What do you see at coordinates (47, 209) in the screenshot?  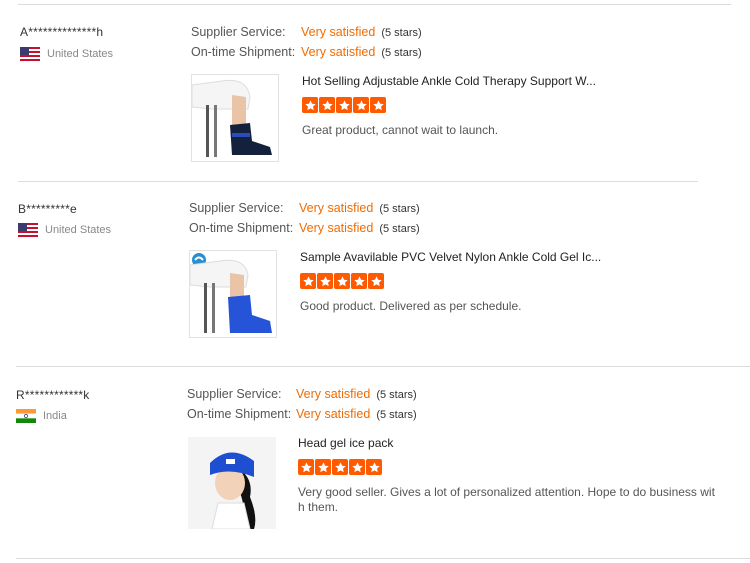 I see `reviewer-name: B*********e` at bounding box center [47, 209].